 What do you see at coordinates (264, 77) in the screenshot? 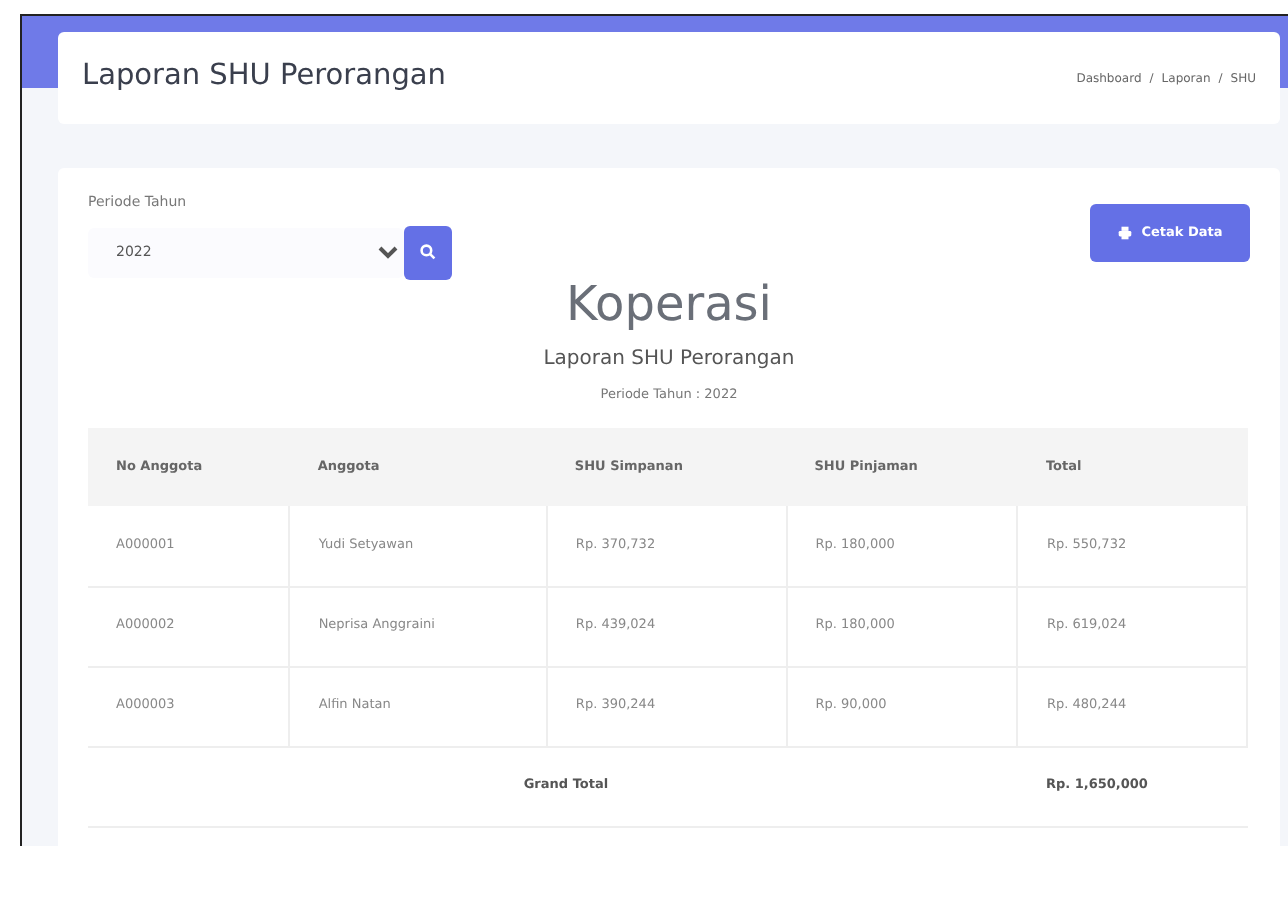
I see `page-title: Laporan SHU Perorangan` at bounding box center [264, 77].